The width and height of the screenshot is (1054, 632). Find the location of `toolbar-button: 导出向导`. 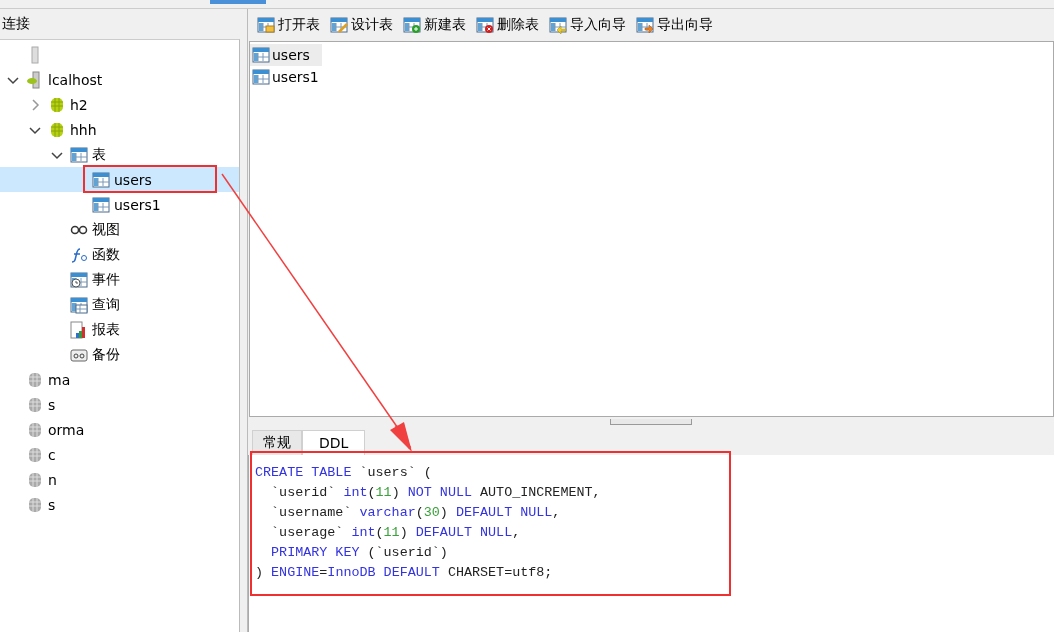

toolbar-button: 导出向导 is located at coordinates (674, 25).